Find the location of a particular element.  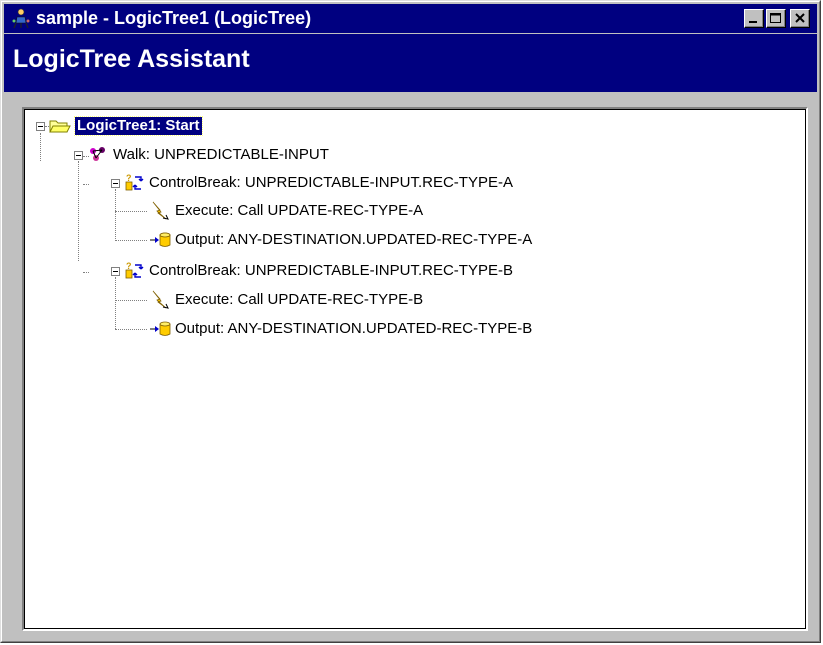

maximize-button is located at coordinates (776, 18).